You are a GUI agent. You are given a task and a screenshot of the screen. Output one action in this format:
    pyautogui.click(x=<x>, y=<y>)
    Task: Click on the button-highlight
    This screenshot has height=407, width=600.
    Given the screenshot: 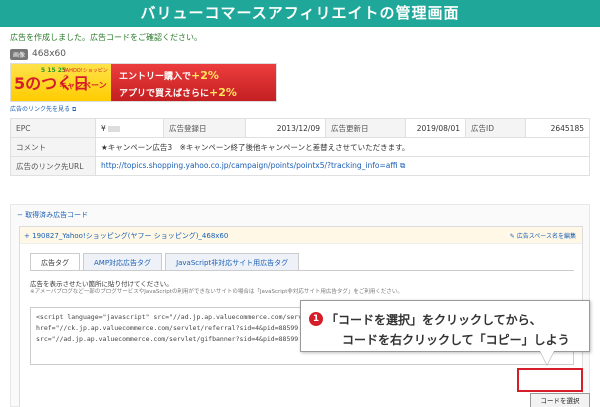 What is the action you would take?
    pyautogui.click(x=550, y=380)
    